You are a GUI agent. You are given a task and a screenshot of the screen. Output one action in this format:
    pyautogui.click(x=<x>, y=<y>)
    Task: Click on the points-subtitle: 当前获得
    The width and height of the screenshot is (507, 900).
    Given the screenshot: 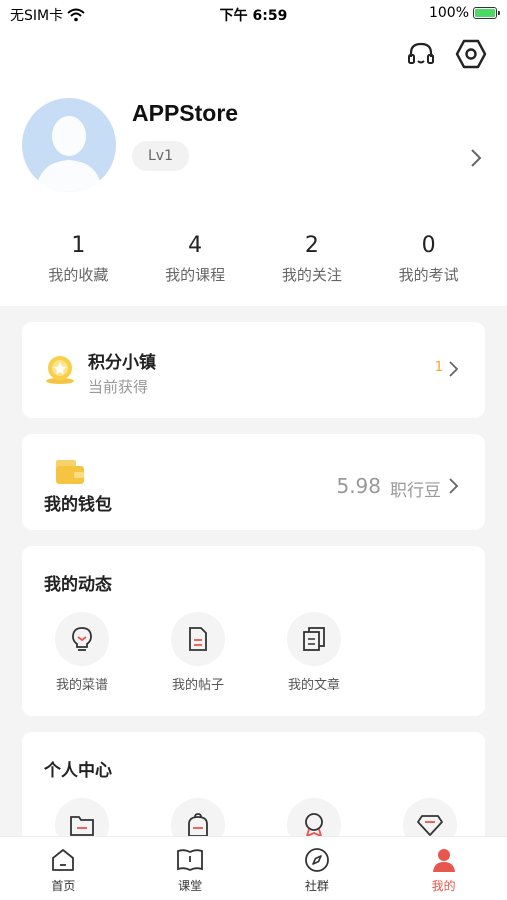 What is the action you would take?
    pyautogui.click(x=118, y=387)
    